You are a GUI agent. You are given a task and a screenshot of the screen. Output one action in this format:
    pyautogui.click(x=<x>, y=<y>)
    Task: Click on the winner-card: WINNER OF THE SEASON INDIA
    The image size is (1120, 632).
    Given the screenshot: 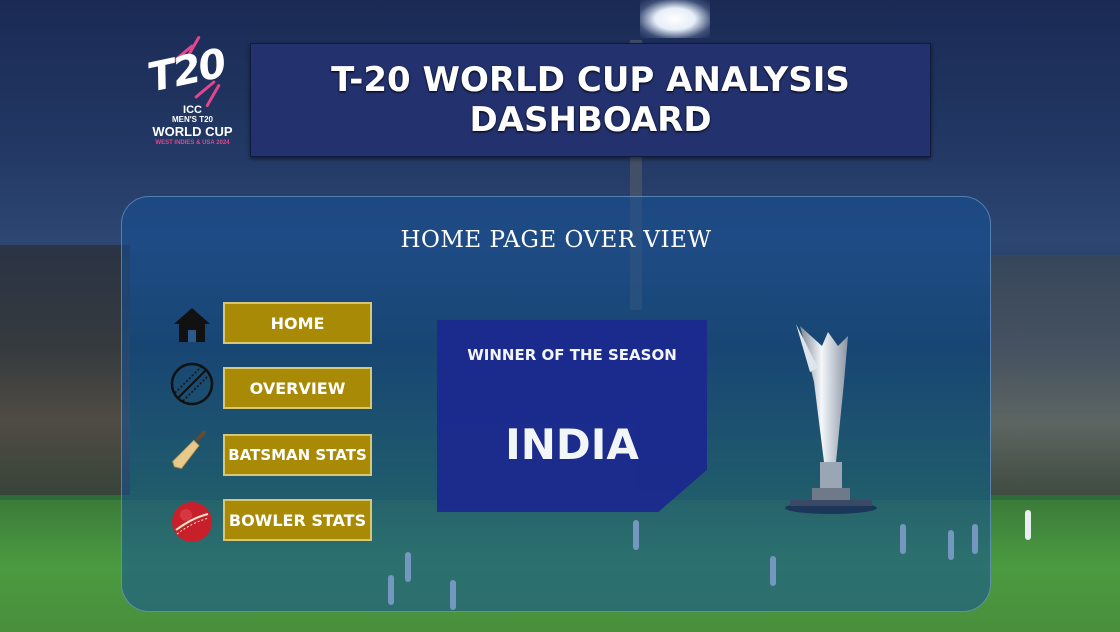 What is the action you would take?
    pyautogui.click(x=572, y=416)
    